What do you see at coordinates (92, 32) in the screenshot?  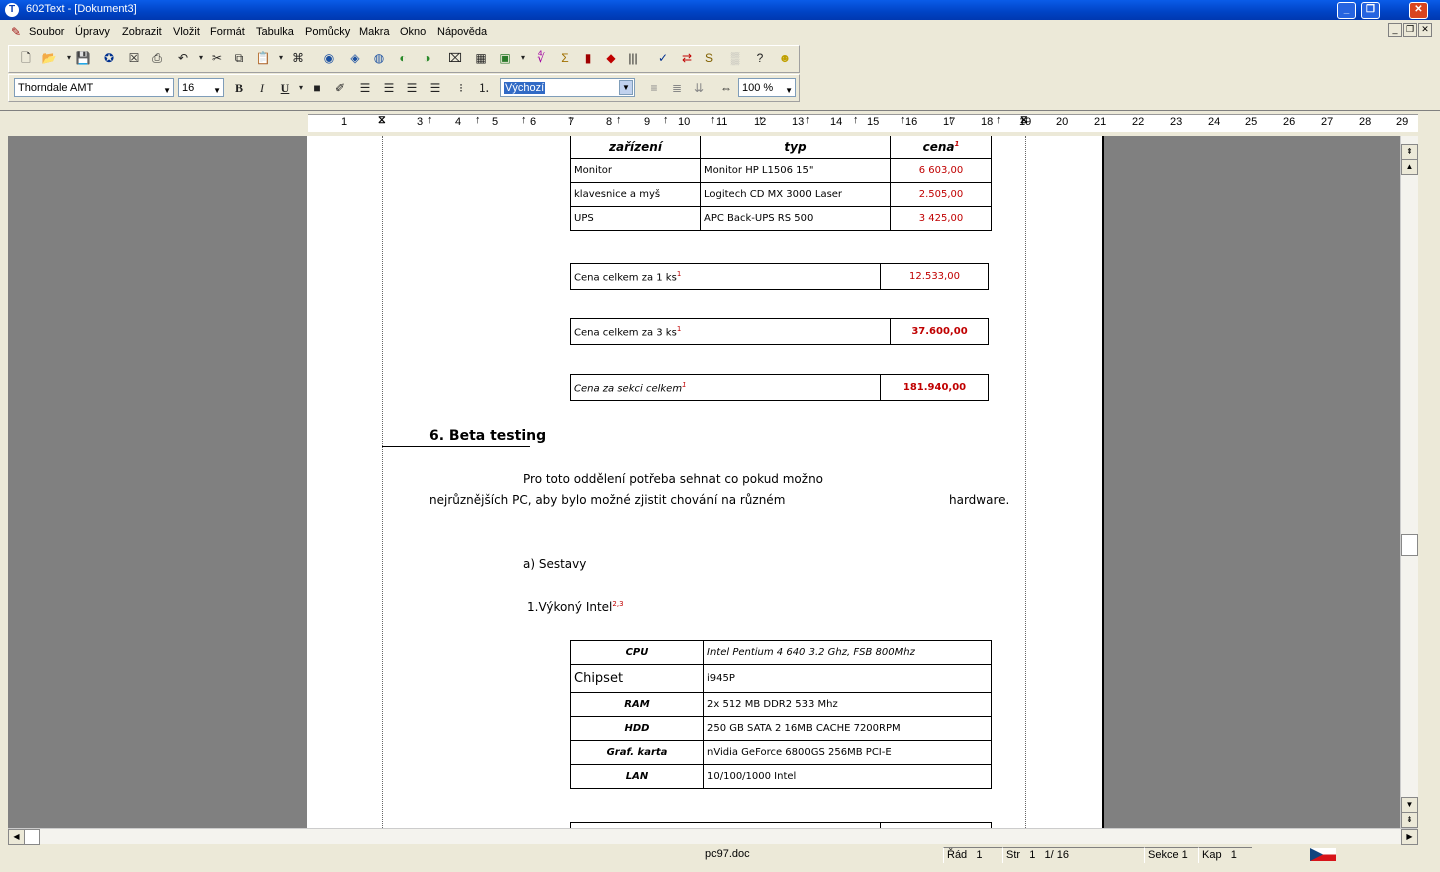 I see `menu-upravy: Úpravy` at bounding box center [92, 32].